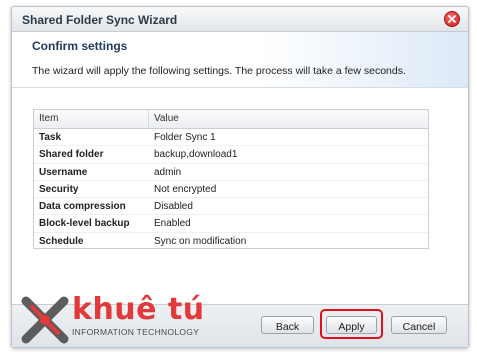 The image size is (477, 358). I want to click on apply-button: Apply, so click(351, 325).